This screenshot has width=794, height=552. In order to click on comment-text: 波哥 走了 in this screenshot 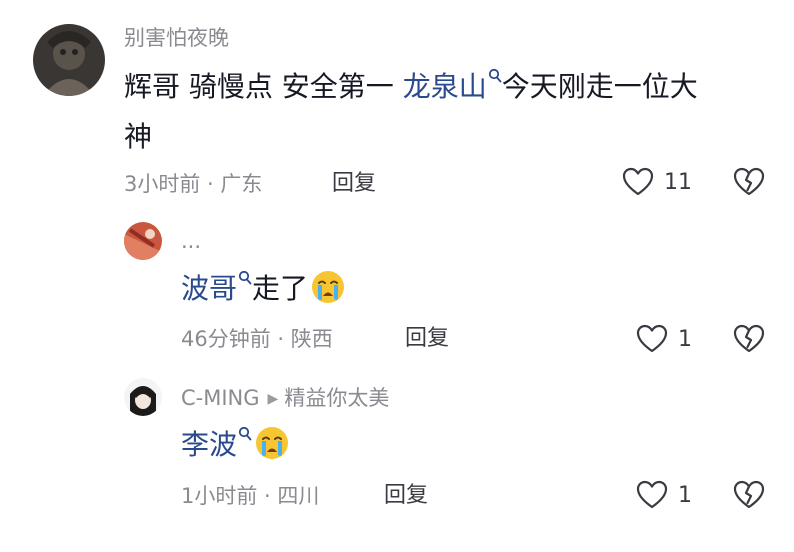, I will do `click(461, 289)`.